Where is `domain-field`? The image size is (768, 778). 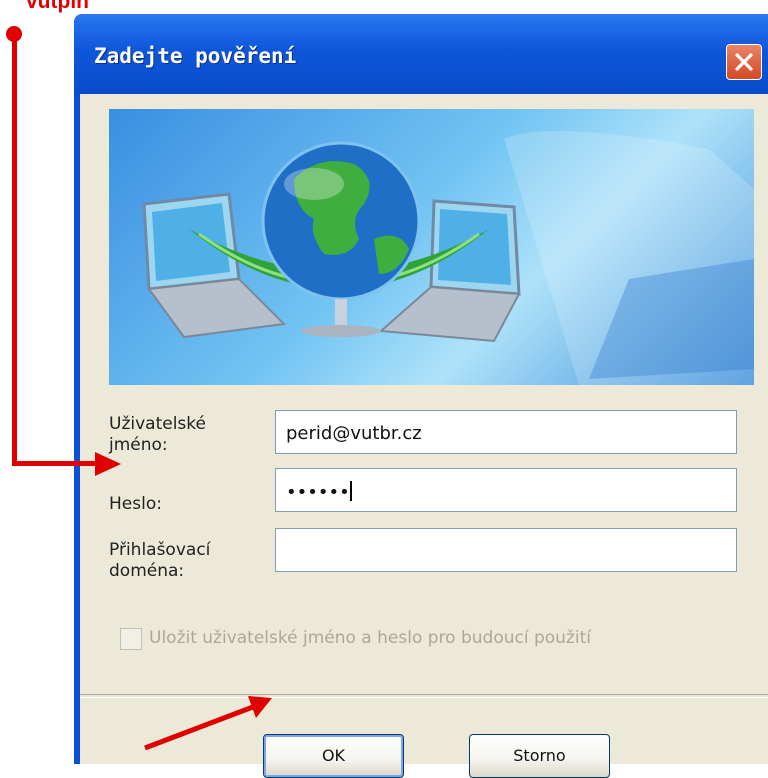
domain-field is located at coordinates (506, 550).